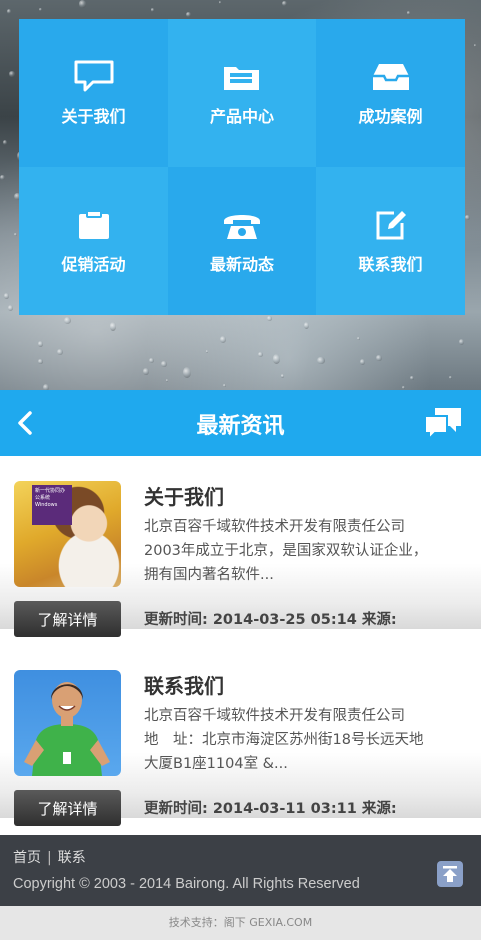 The image size is (481, 940). Describe the element at coordinates (67, 534) in the screenshot. I see `news-thumbnail: 新一代协同办公系统 Windows` at that location.